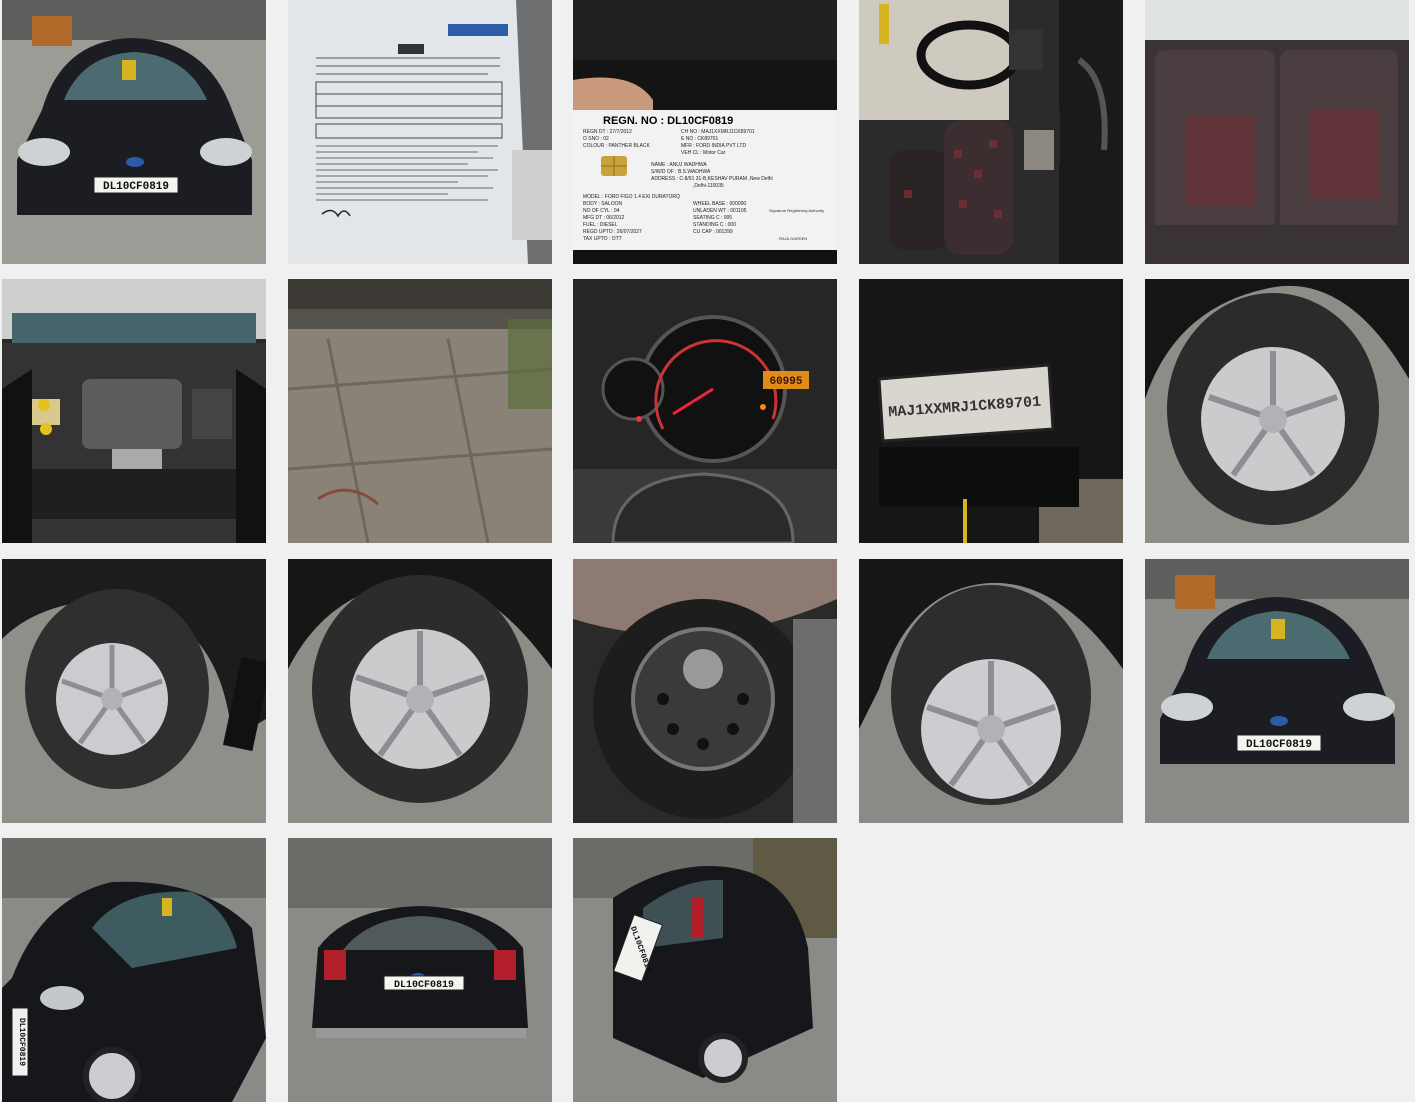 The height and width of the screenshot is (1102, 1415). I want to click on rc-rto: RAJA GARDEN, so click(793, 238).